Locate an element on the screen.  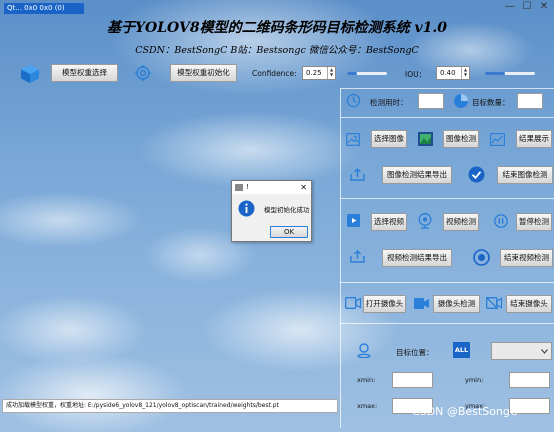
export-image-result-button: 图像检测结果导出 is located at coordinates (417, 175).